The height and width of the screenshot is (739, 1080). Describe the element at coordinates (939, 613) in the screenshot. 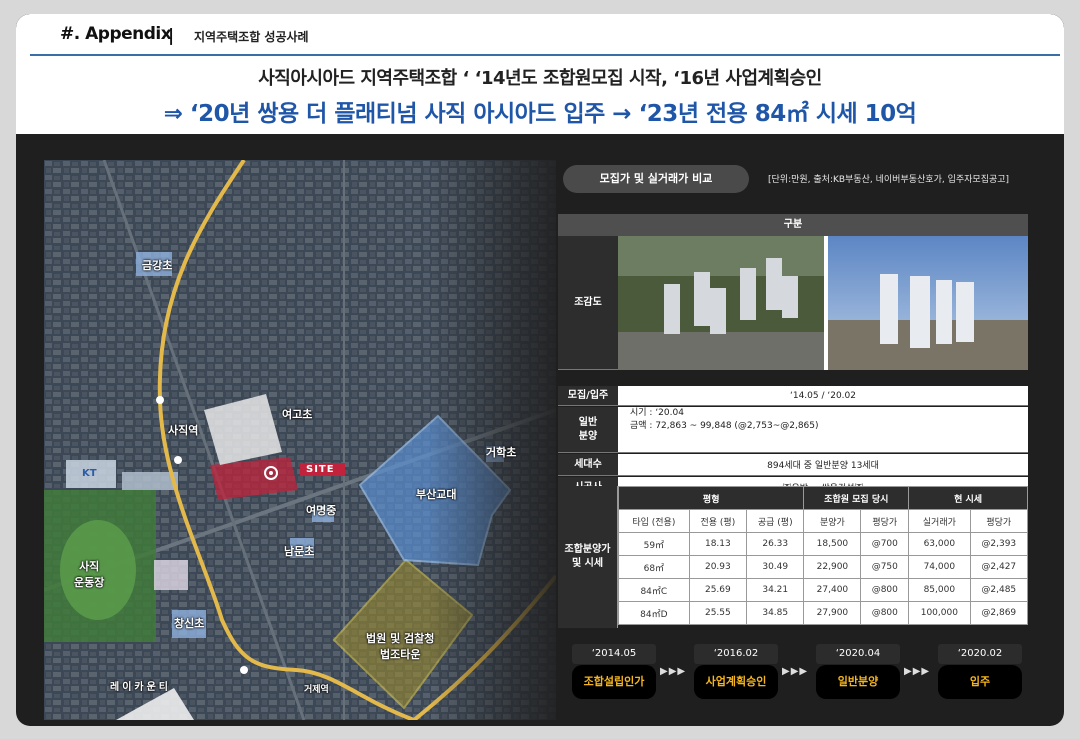

I see `table-cell: 100,000` at that location.